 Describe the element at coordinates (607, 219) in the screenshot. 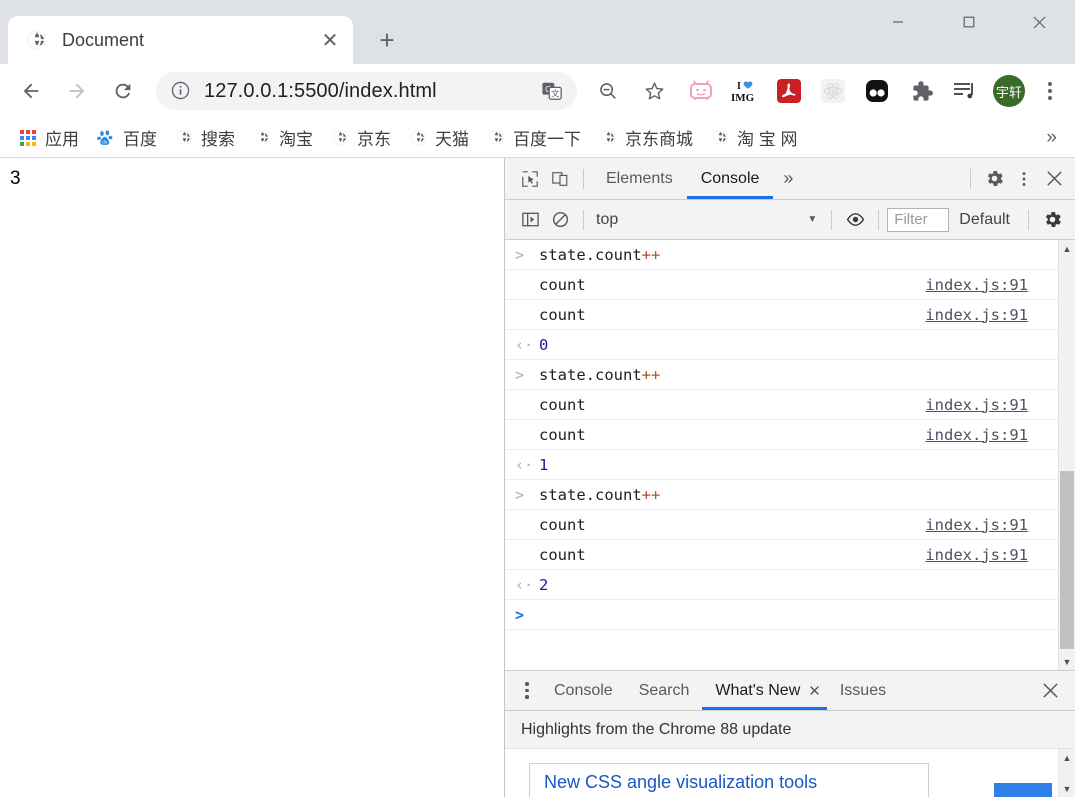

I see `execution-context-value: top` at that location.